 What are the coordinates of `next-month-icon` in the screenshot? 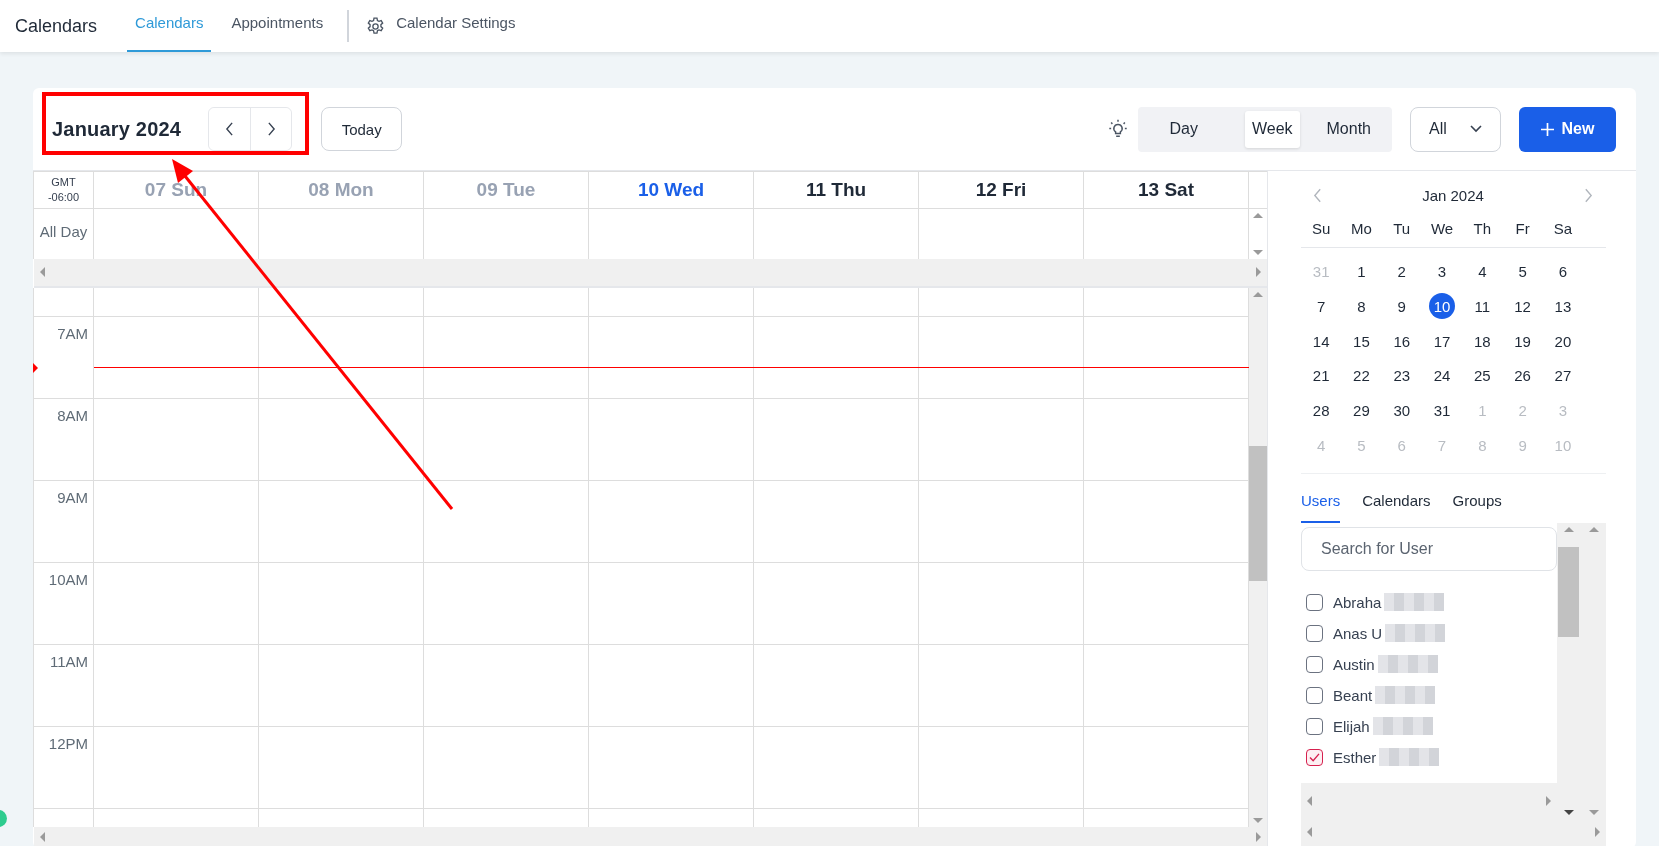 It's located at (1588, 195).